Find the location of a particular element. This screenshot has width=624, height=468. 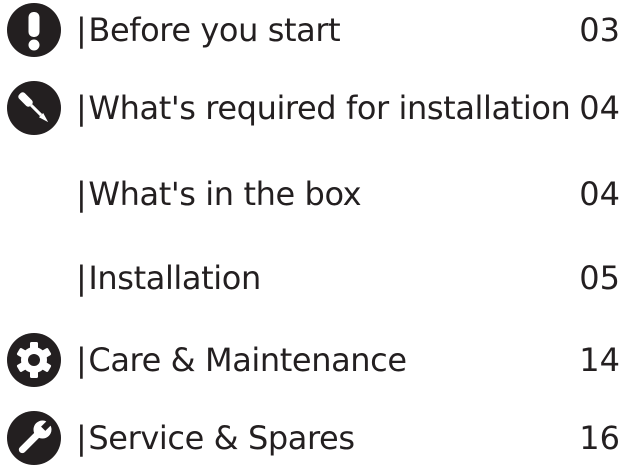

toc-entry-label: |What's in the box is located at coordinates (219, 194).